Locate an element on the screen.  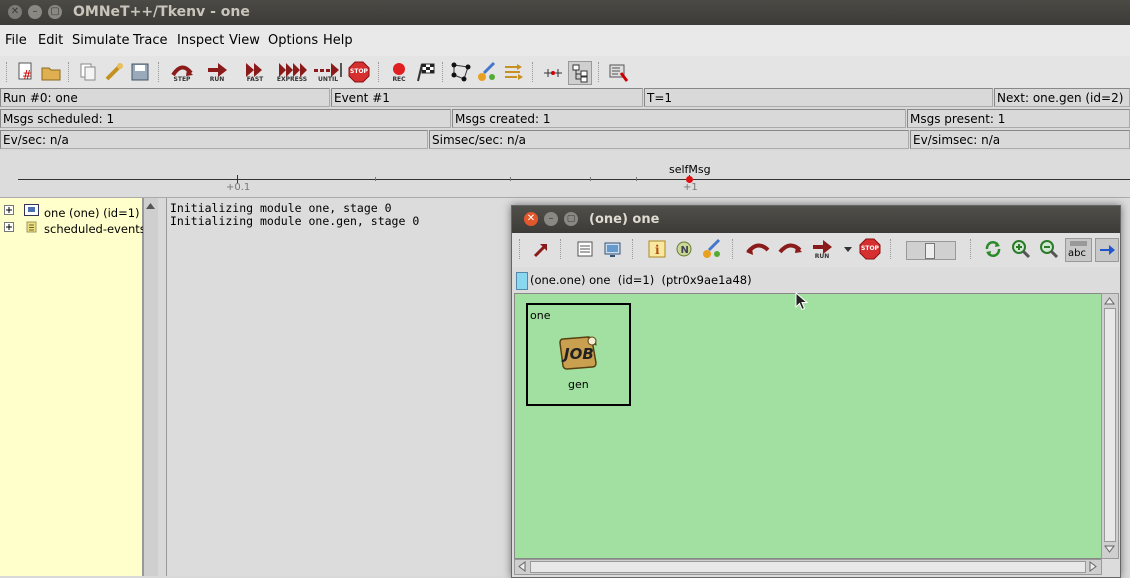
window-titlebar: ✕ – ▢ OMNeT++/Tkenv - one is located at coordinates (565, 12).